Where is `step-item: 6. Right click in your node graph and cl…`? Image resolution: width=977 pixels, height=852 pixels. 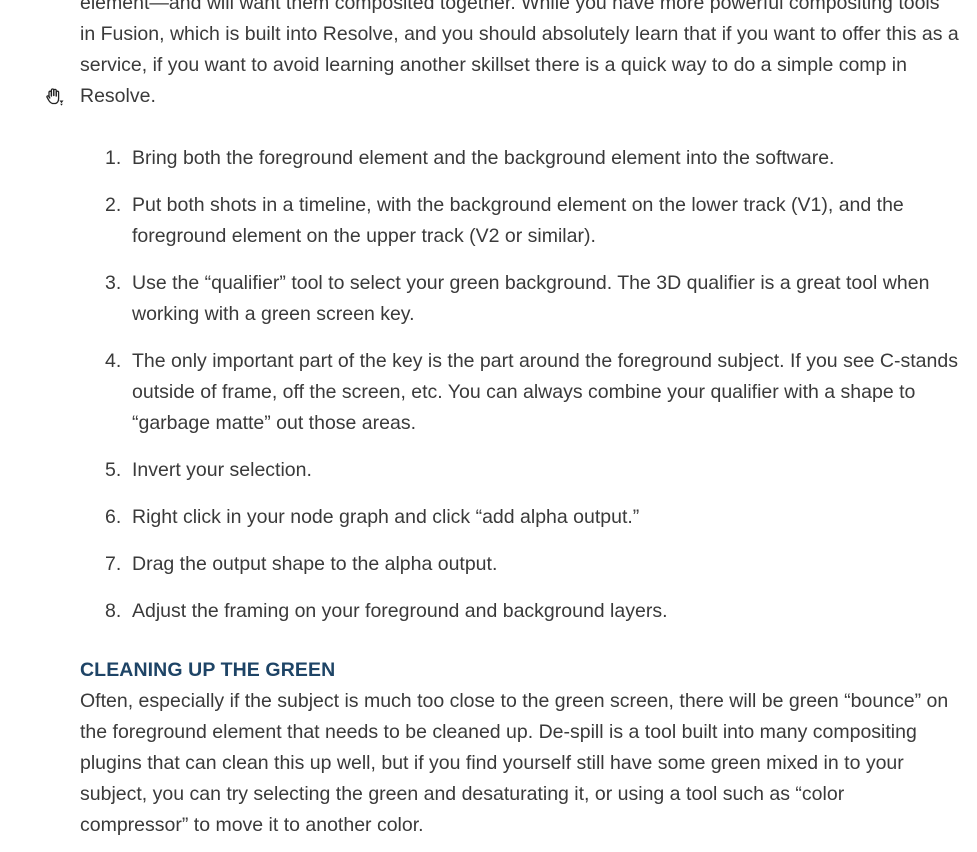 step-item: 6. Right click in your node graph and cl… is located at coordinates (520, 517).